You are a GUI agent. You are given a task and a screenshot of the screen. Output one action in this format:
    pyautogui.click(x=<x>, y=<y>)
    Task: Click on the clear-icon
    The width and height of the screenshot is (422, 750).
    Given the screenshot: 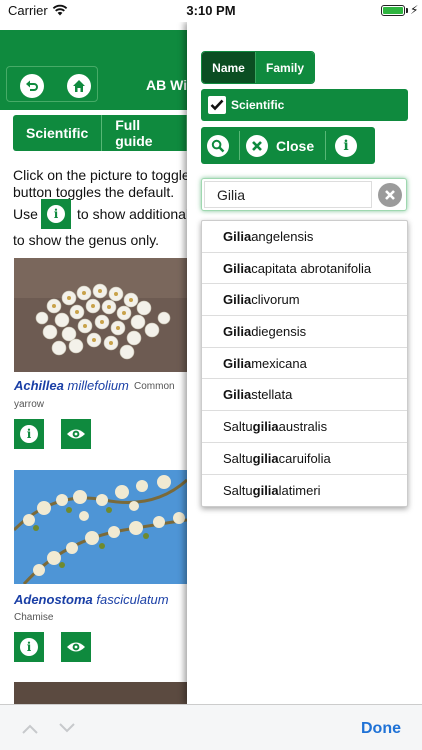 What is the action you would take?
    pyautogui.click(x=390, y=195)
    